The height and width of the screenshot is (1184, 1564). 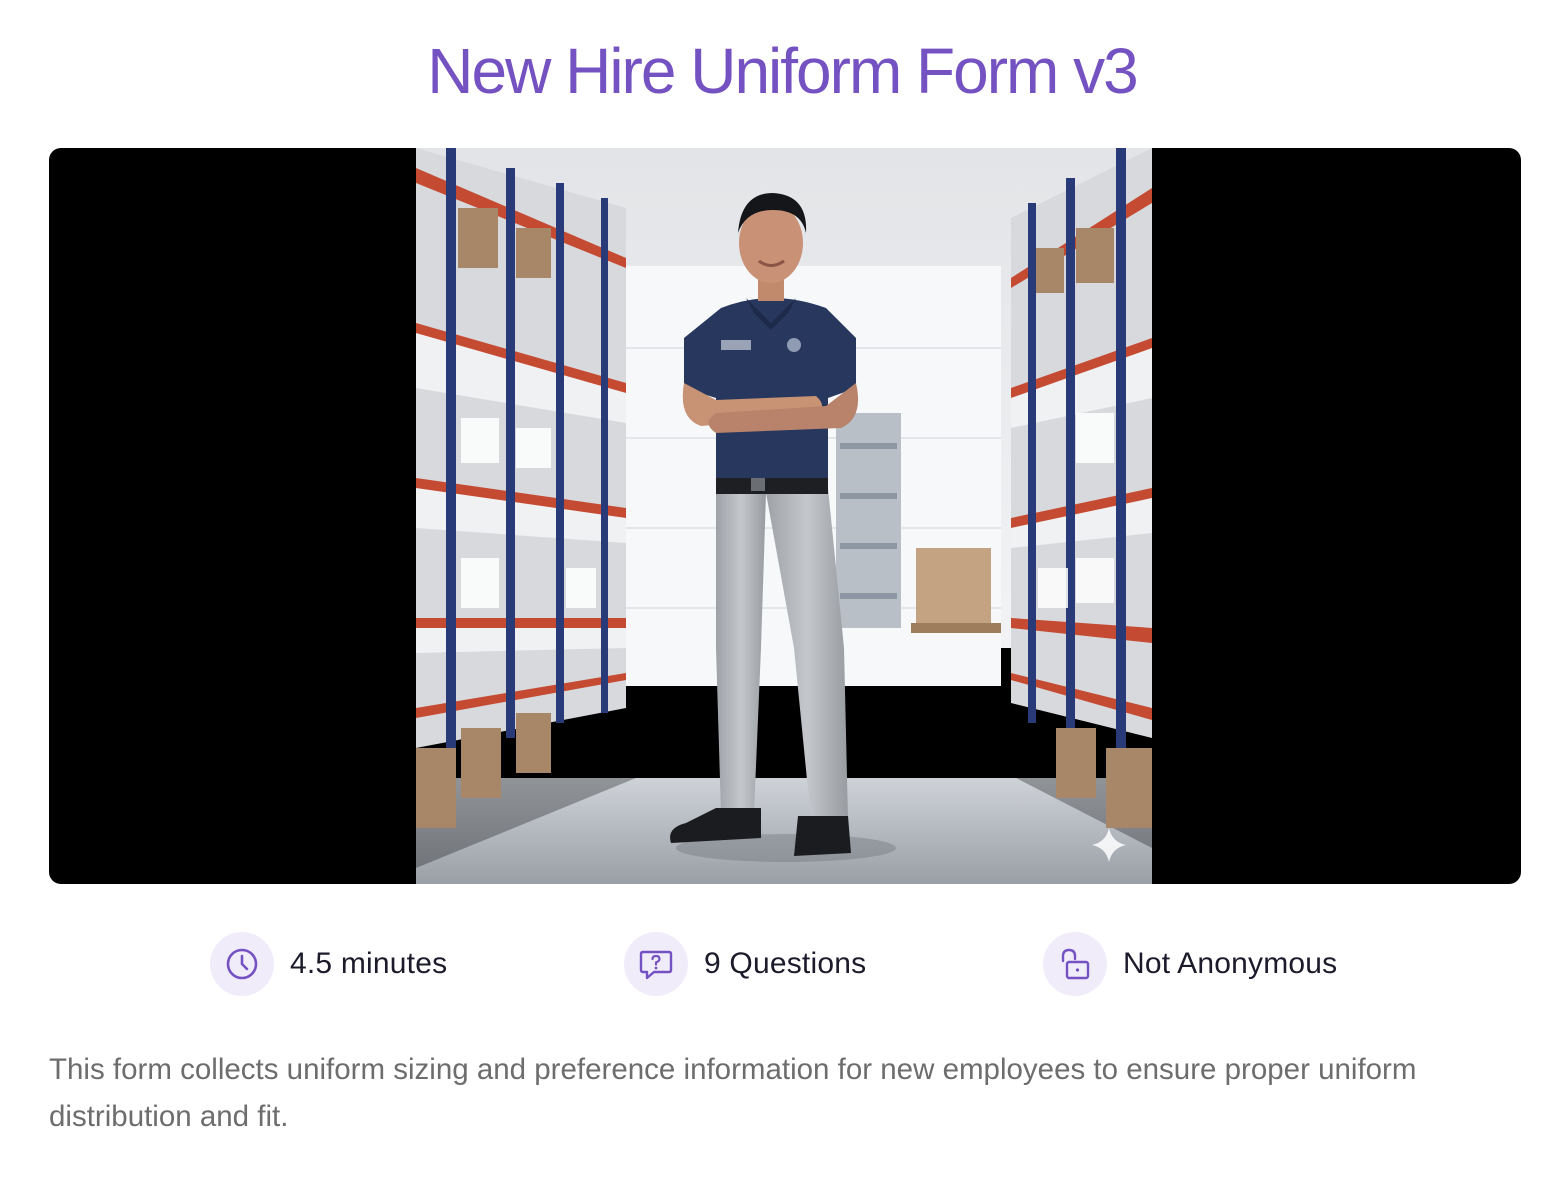 What do you see at coordinates (656, 964) in the screenshot?
I see `question-bubble-icon` at bounding box center [656, 964].